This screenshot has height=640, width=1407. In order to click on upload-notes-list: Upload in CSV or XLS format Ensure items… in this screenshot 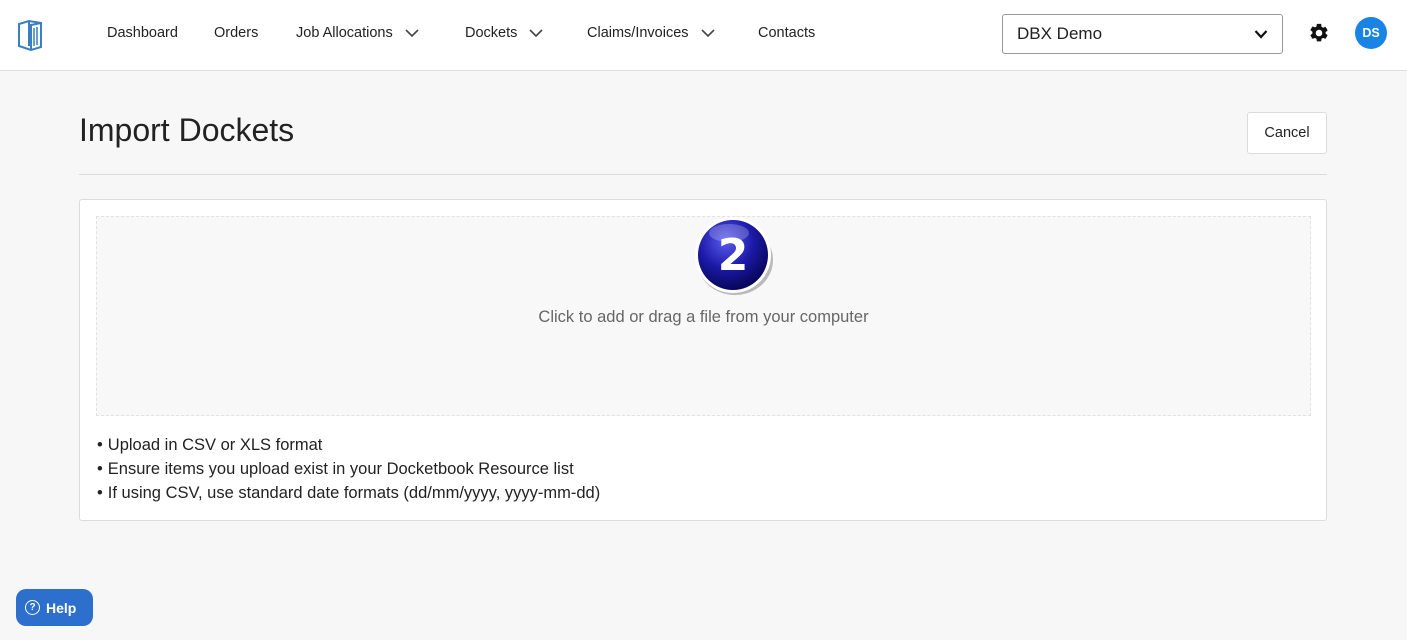, I will do `click(348, 469)`.